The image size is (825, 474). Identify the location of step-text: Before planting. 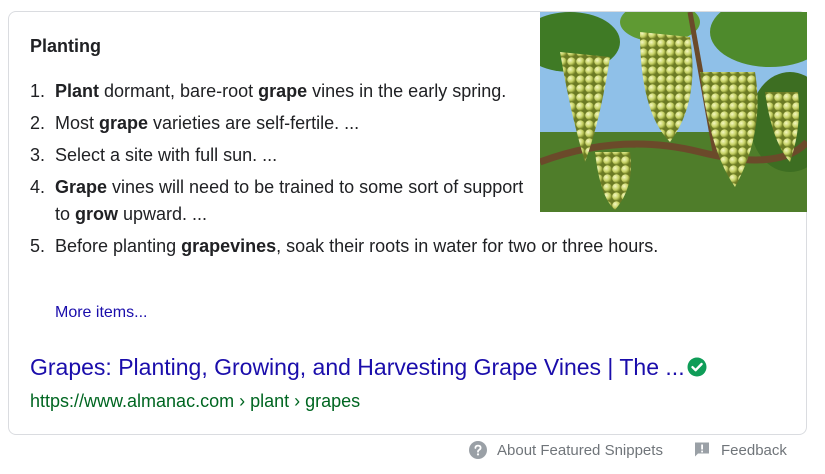
(118, 246).